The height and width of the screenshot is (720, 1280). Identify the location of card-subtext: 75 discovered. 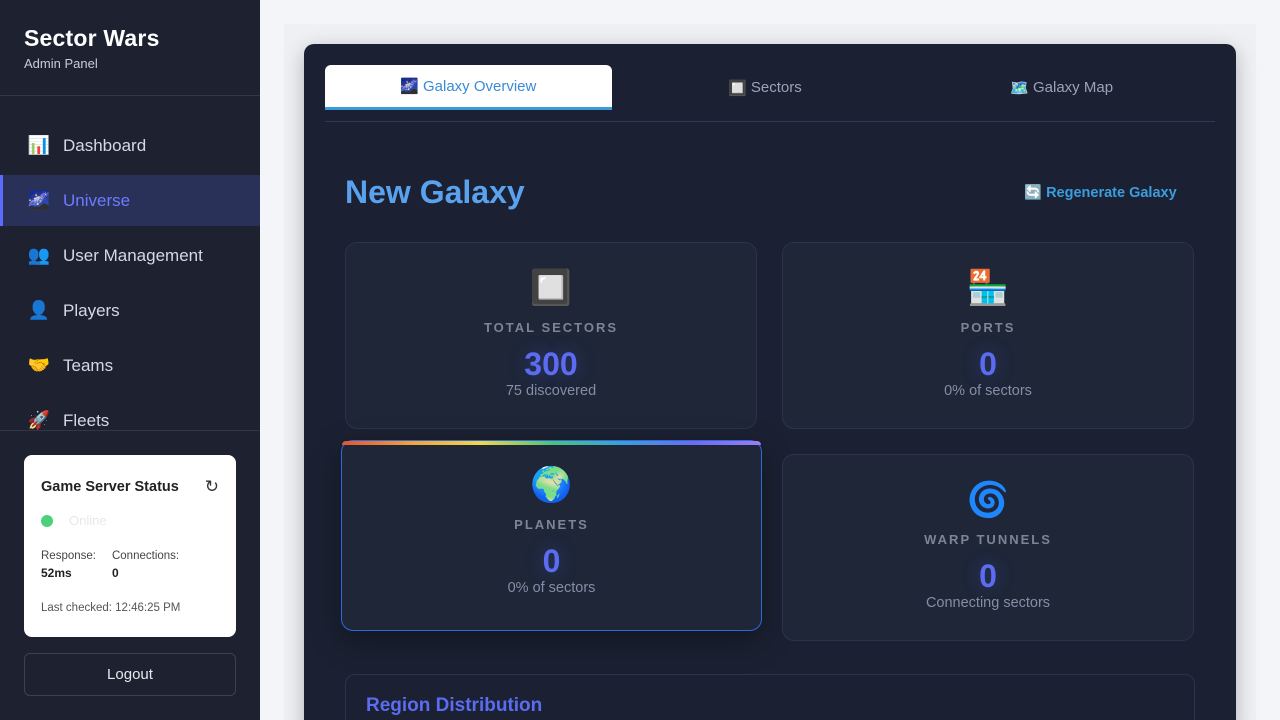
(551, 391).